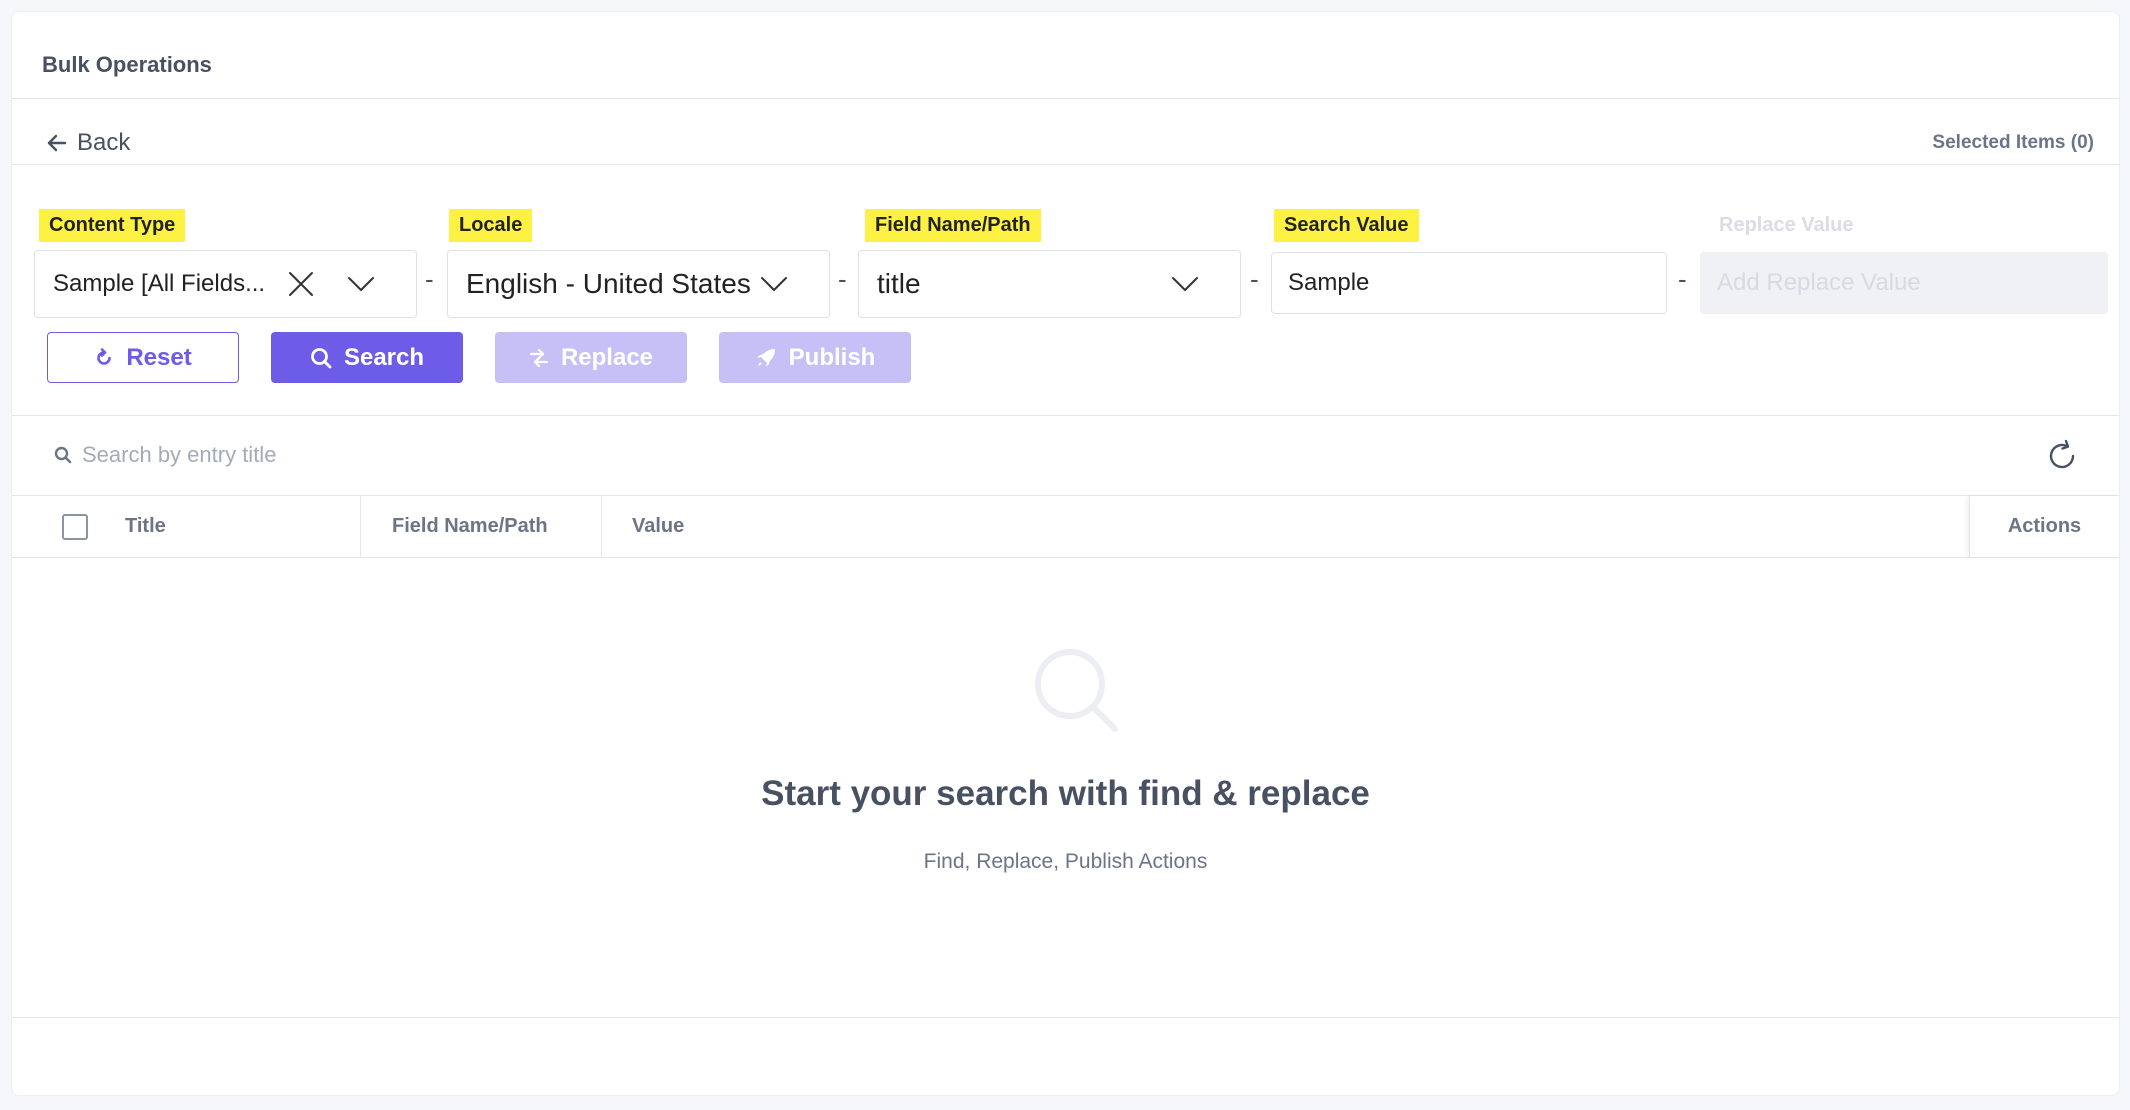  Describe the element at coordinates (1904, 283) in the screenshot. I see `replace-value-input` at that location.